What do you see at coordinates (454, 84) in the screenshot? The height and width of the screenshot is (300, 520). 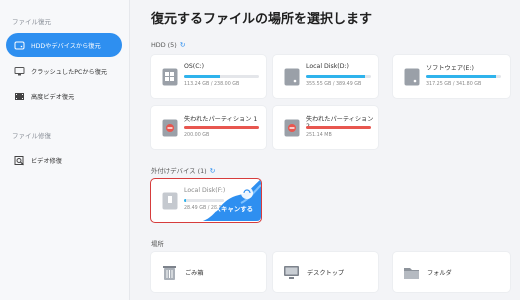 I see `drive-usage: 317.25 GB / 341.80 GB` at bounding box center [454, 84].